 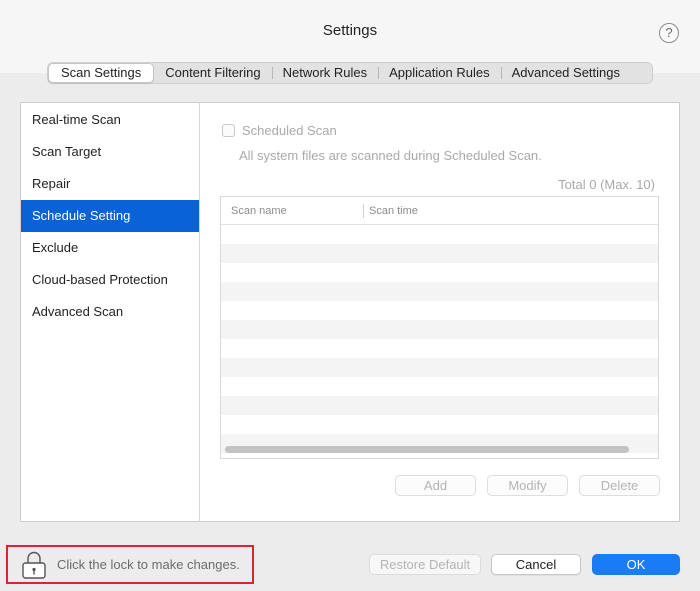 I want to click on lock-message: Click the lock to make changes., so click(x=148, y=564).